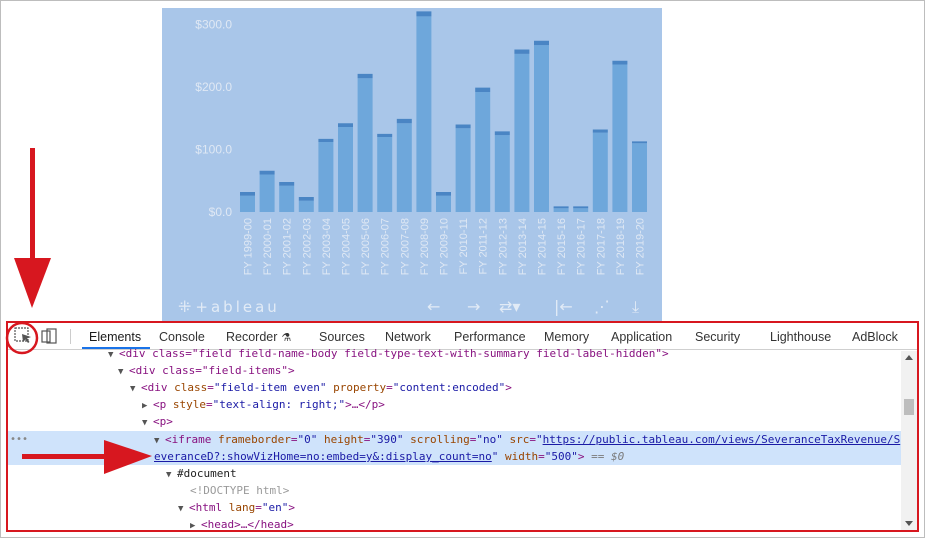 The height and width of the screenshot is (538, 925). What do you see at coordinates (509, 306) in the screenshot?
I see `revert-icon: ⇄▾` at bounding box center [509, 306].